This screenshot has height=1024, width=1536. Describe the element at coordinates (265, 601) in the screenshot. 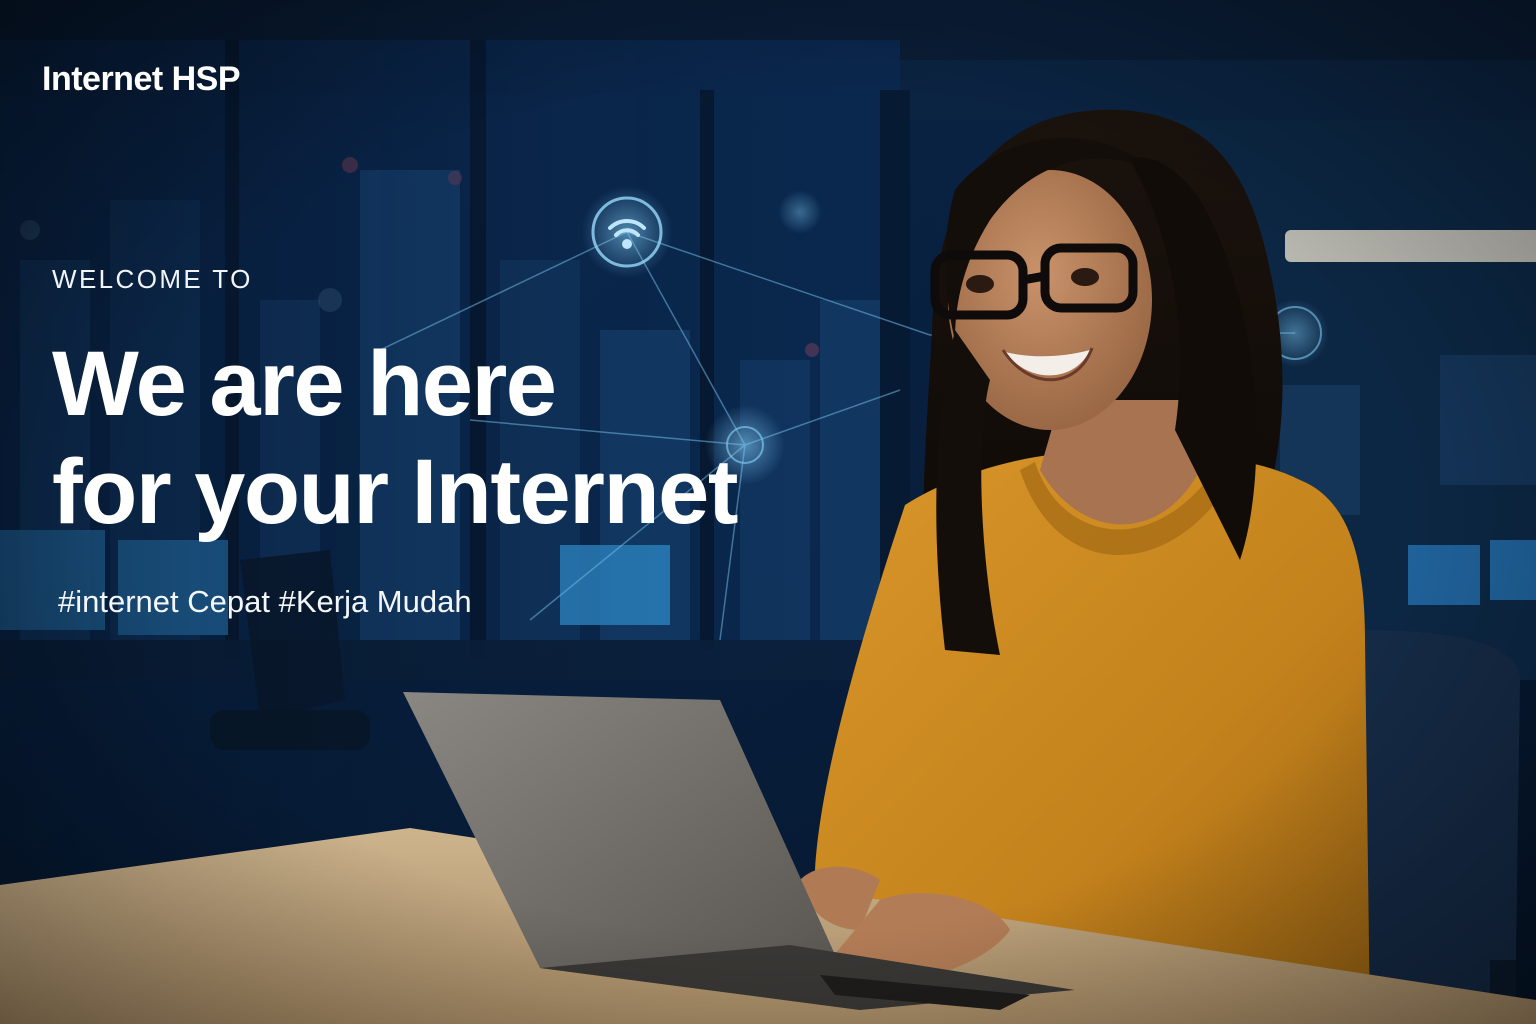

I see `hero-tagline: #internet Cepat #Kerja Mudah` at that location.